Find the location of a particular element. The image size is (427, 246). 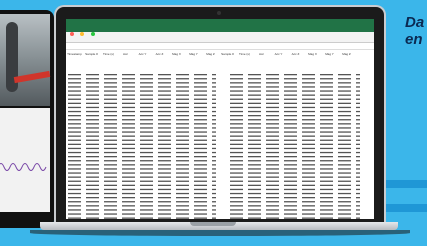

column-header: Mag Y is located at coordinates (329, 54).